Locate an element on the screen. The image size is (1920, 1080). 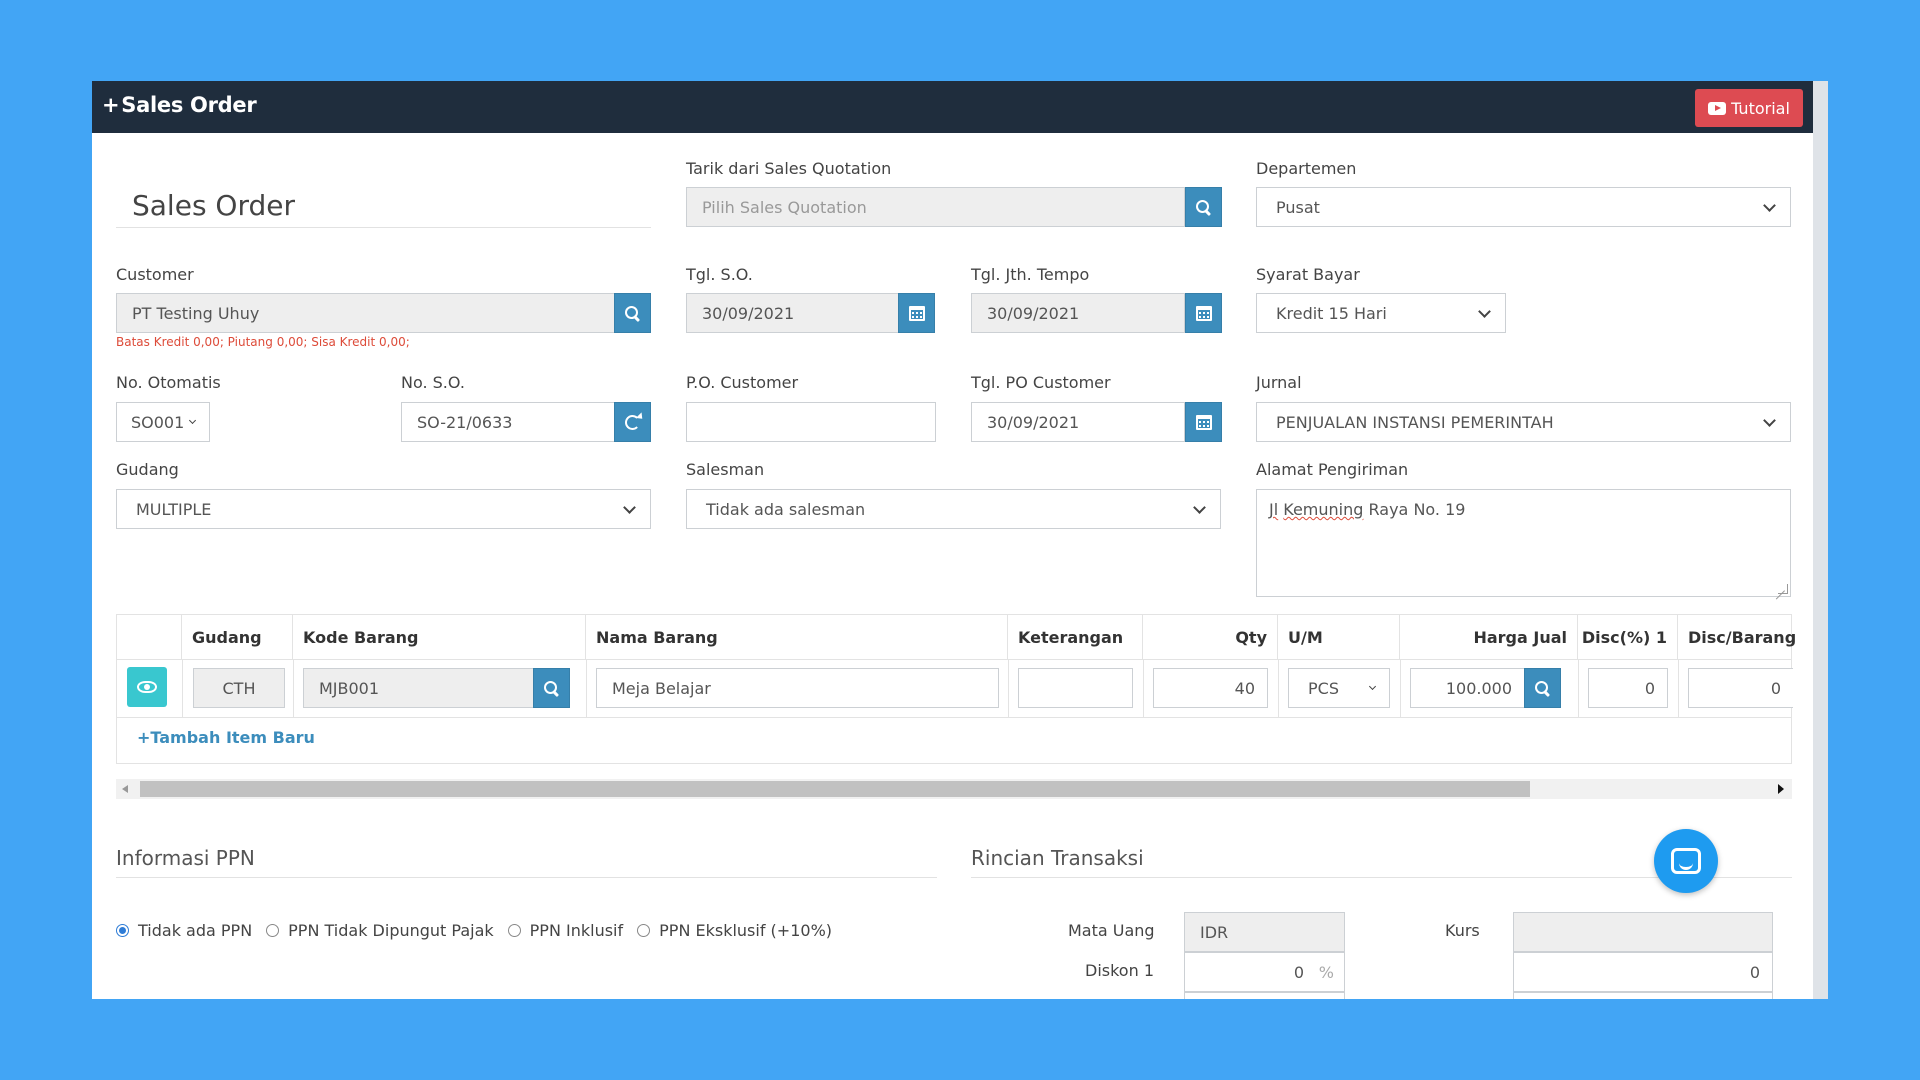
page-heading: Sales Order is located at coordinates (213, 205).